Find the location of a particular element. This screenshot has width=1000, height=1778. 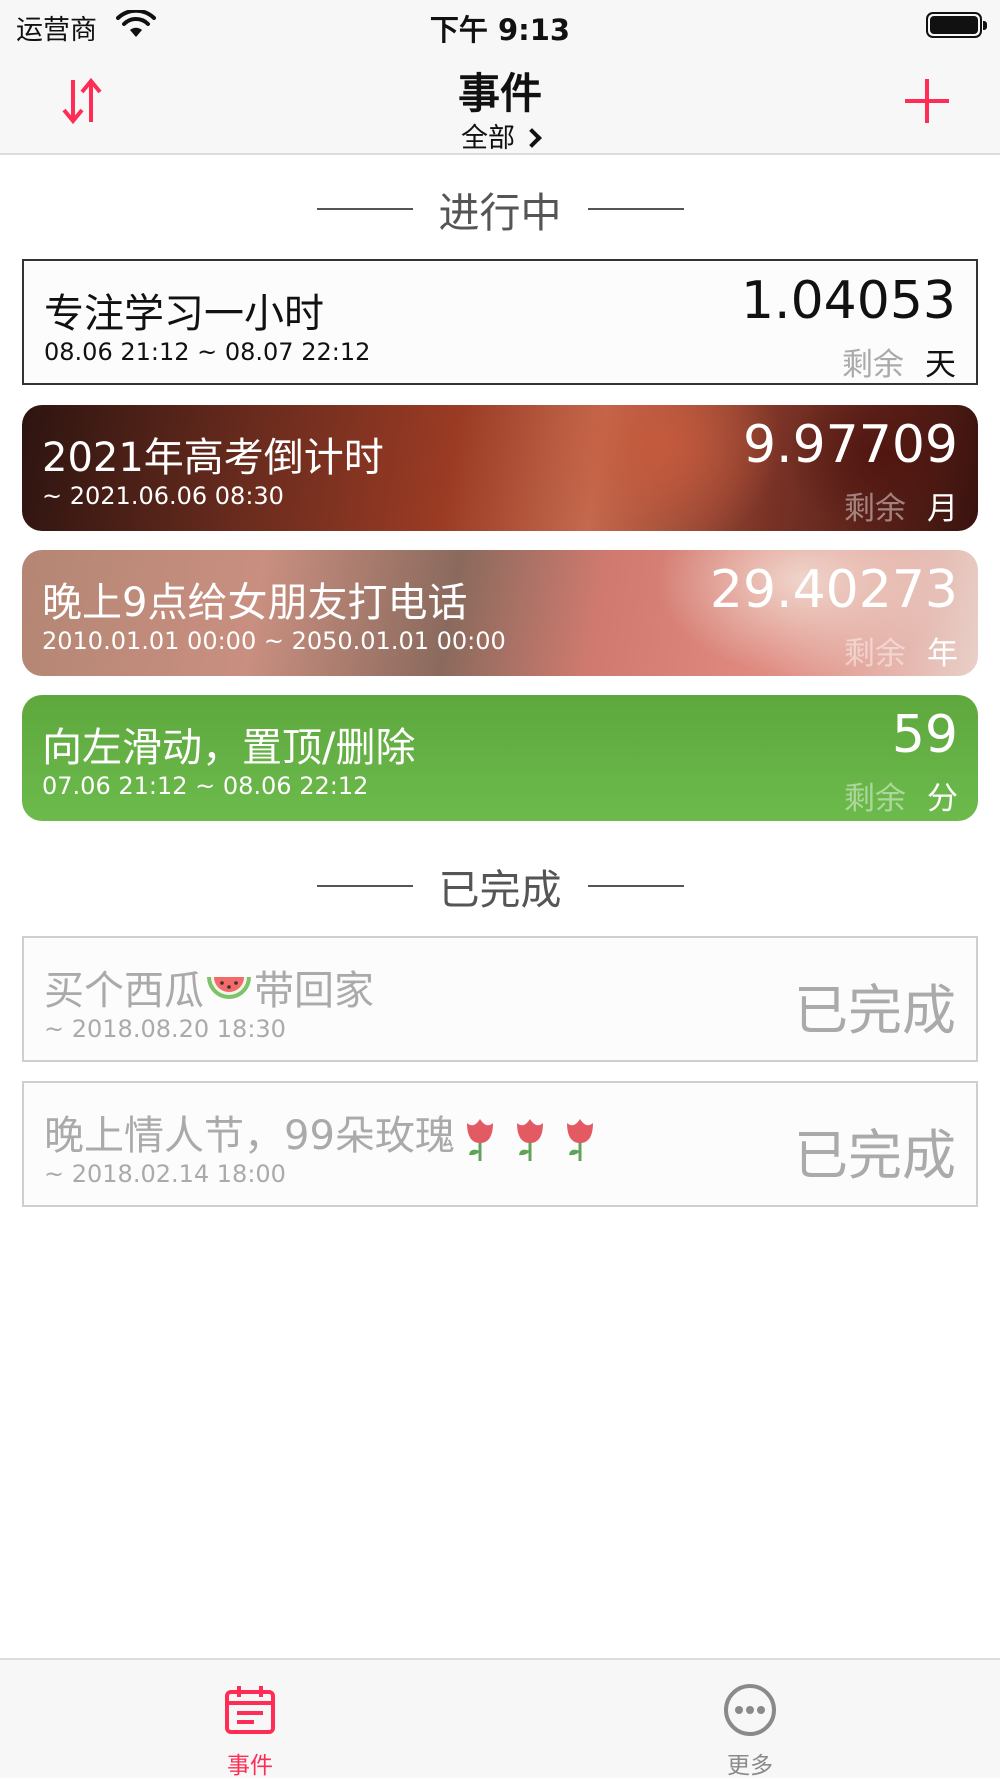

section-header-in-progress: 进行中 is located at coordinates (500, 209).